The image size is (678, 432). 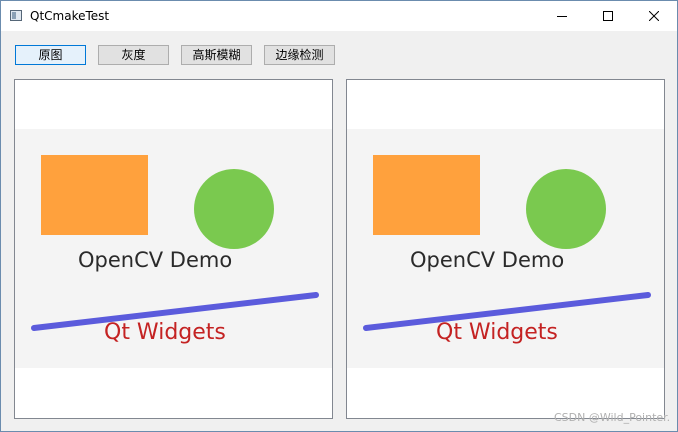 What do you see at coordinates (50, 55) in the screenshot?
I see `original-image-button: 原图` at bounding box center [50, 55].